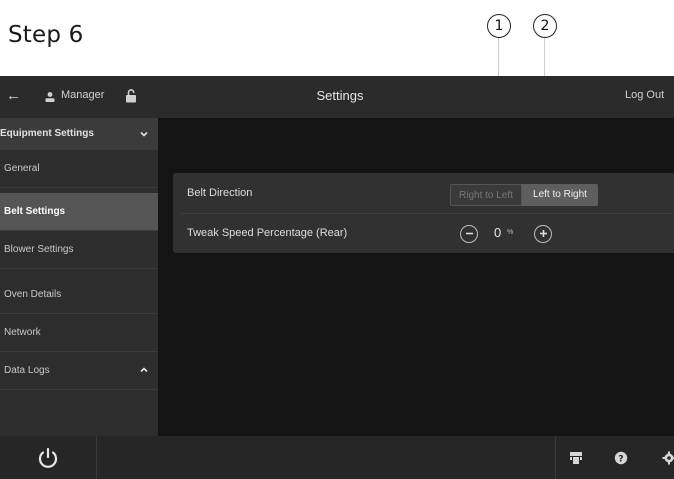  I want to click on power-icon, so click(48, 458).